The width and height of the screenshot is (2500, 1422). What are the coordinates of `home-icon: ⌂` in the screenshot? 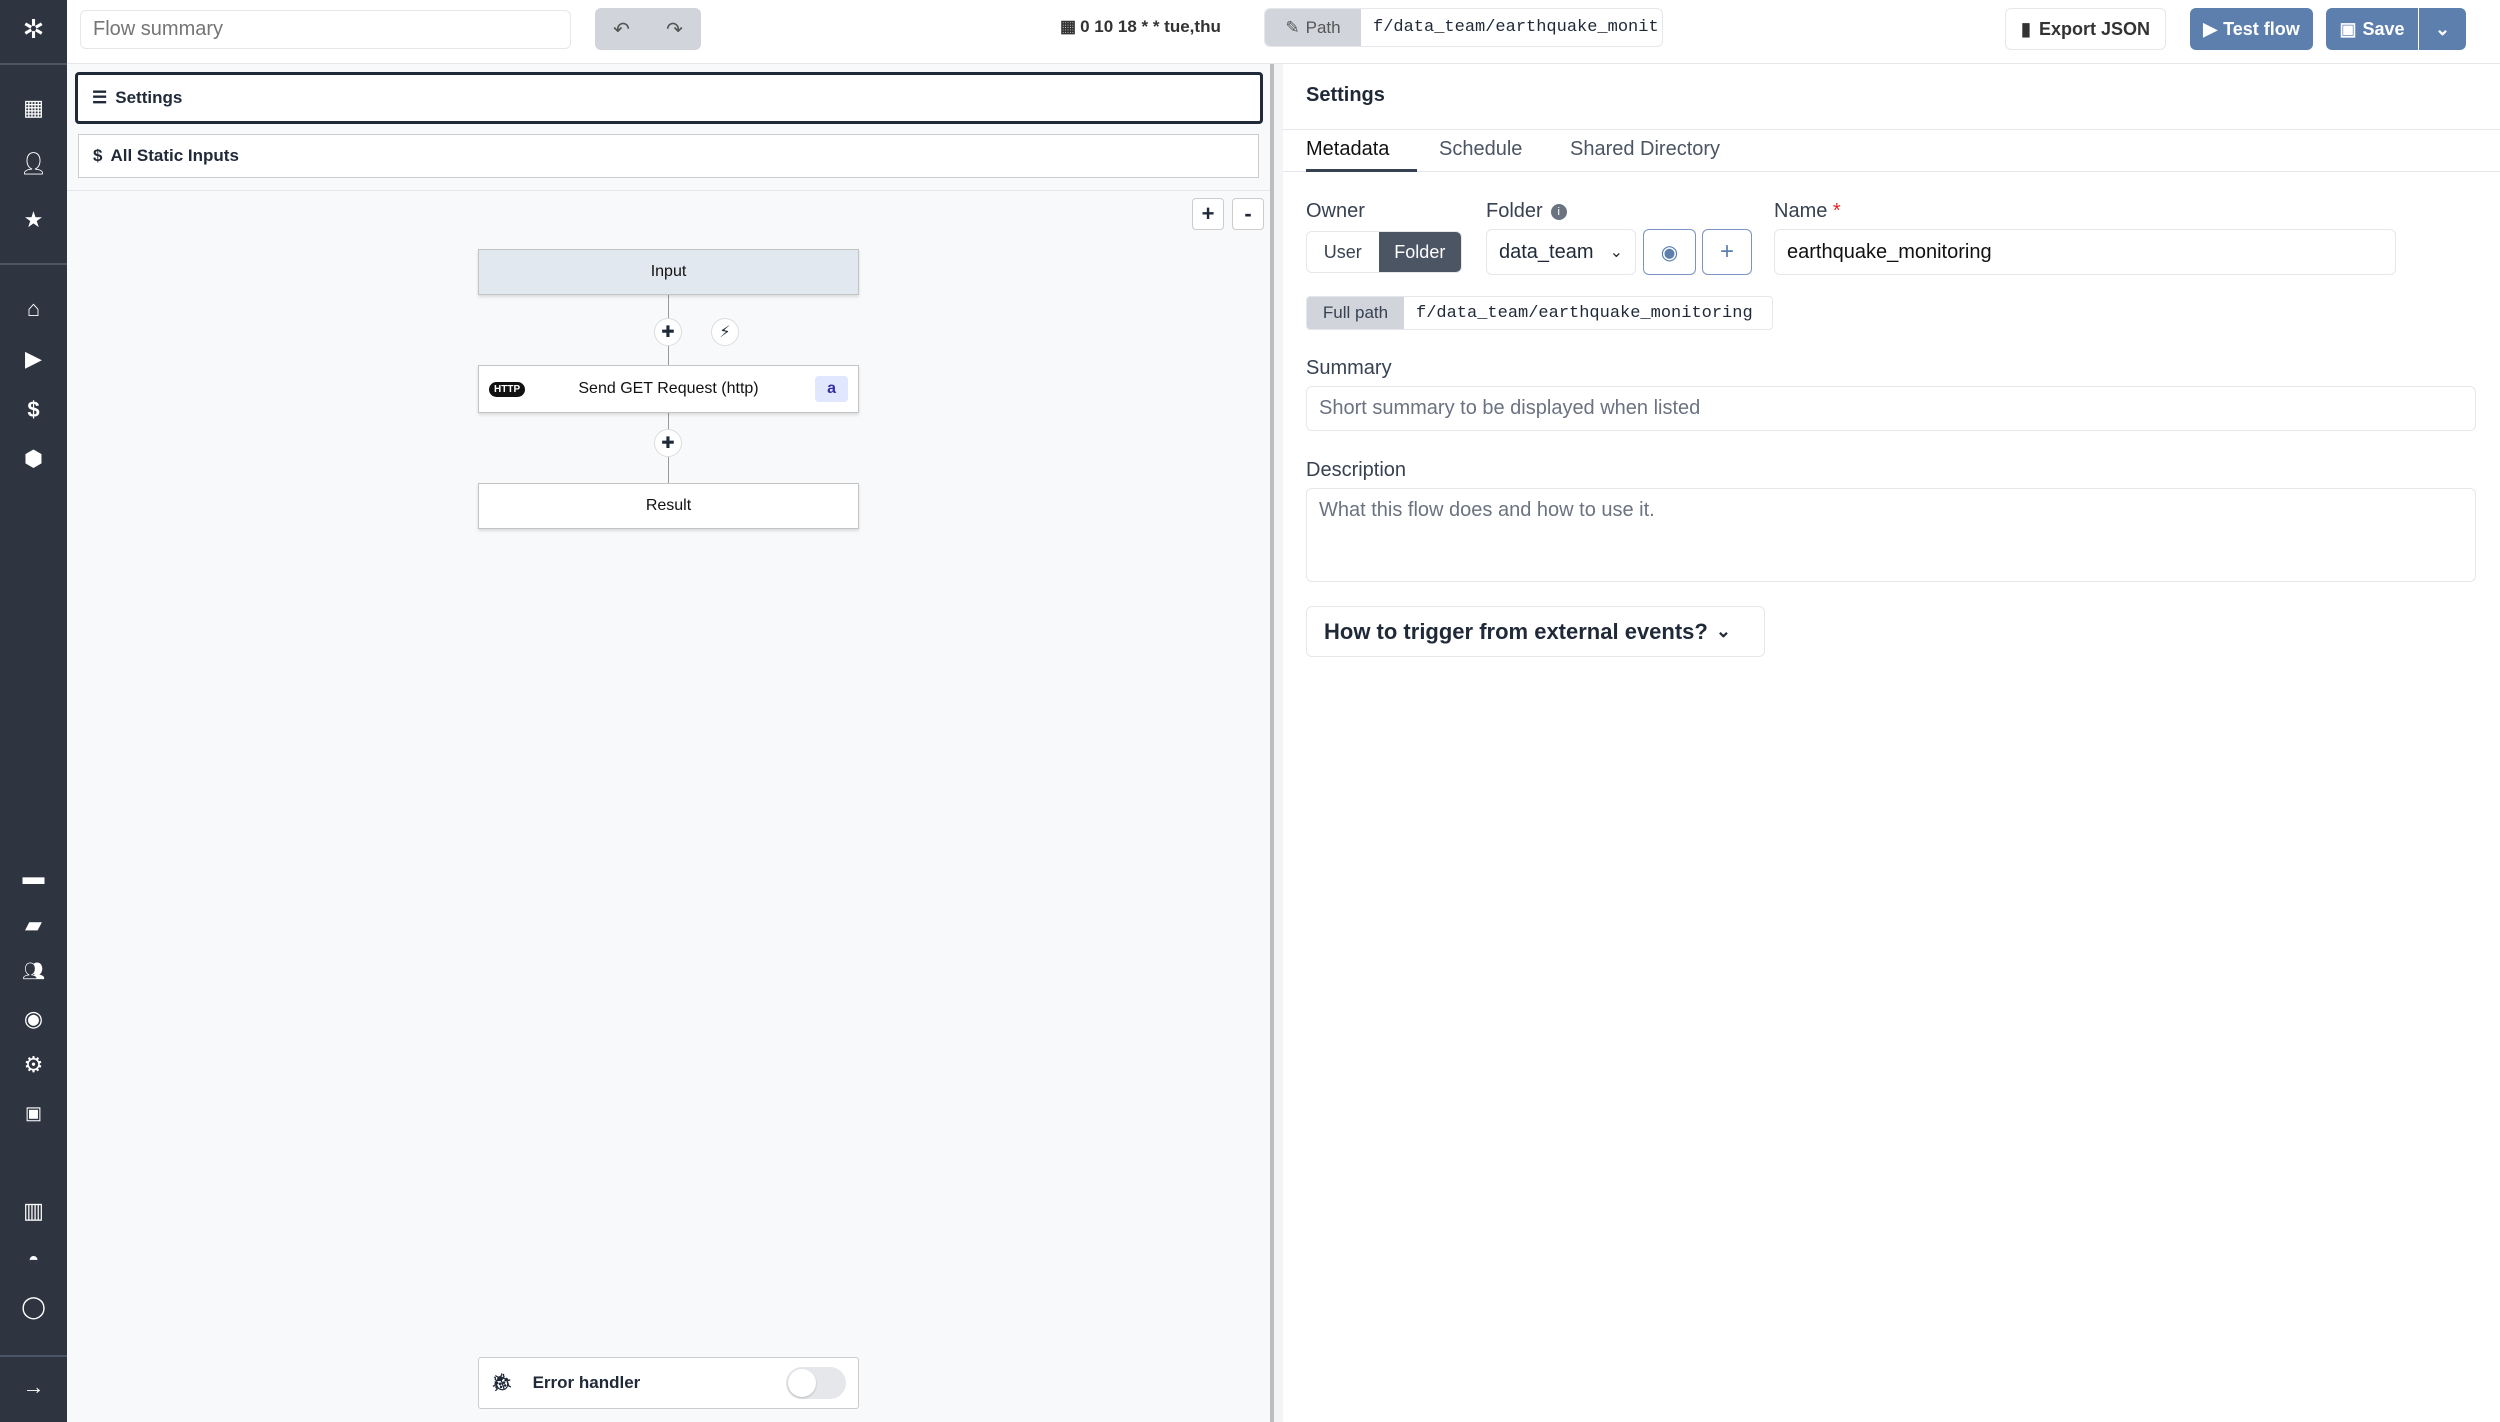 It's located at (33, 309).